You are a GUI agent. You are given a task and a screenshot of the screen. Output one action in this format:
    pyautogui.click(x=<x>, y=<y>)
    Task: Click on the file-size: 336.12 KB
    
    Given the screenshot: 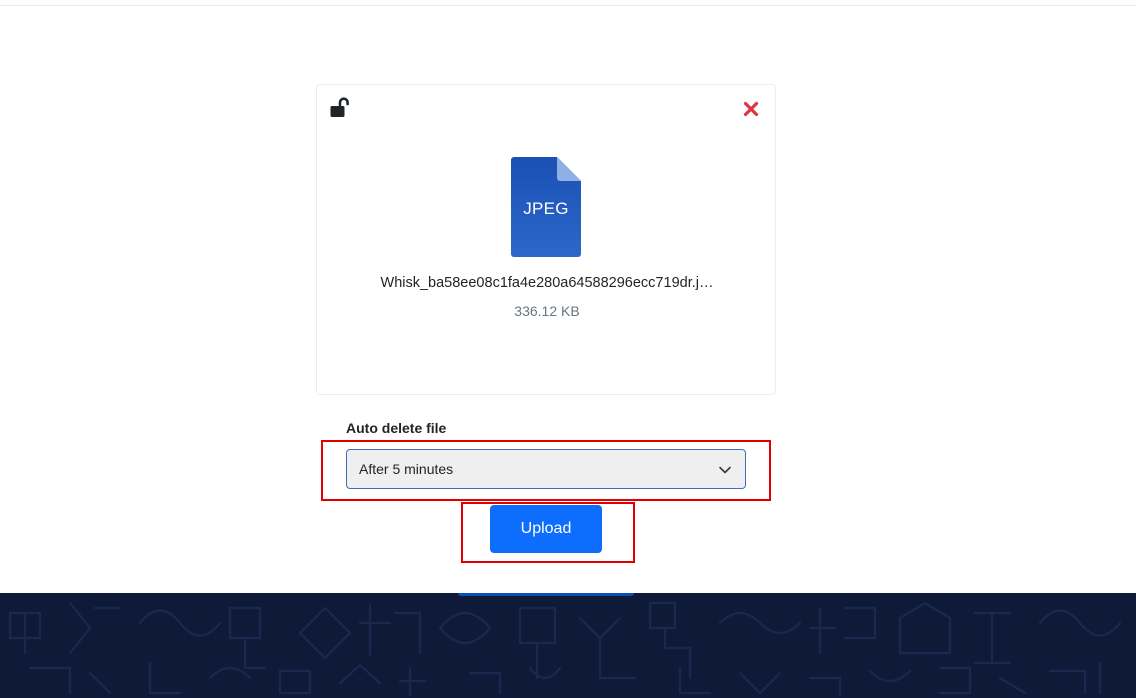 What is the action you would take?
    pyautogui.click(x=547, y=311)
    